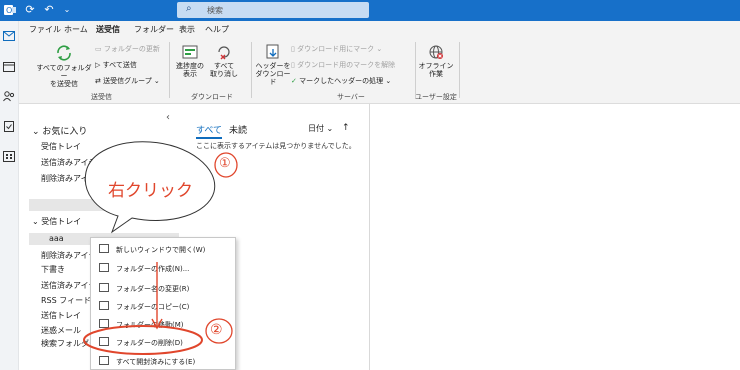  What do you see at coordinates (293, 65) in the screenshot?
I see `unmark-icon: ▯` at bounding box center [293, 65].